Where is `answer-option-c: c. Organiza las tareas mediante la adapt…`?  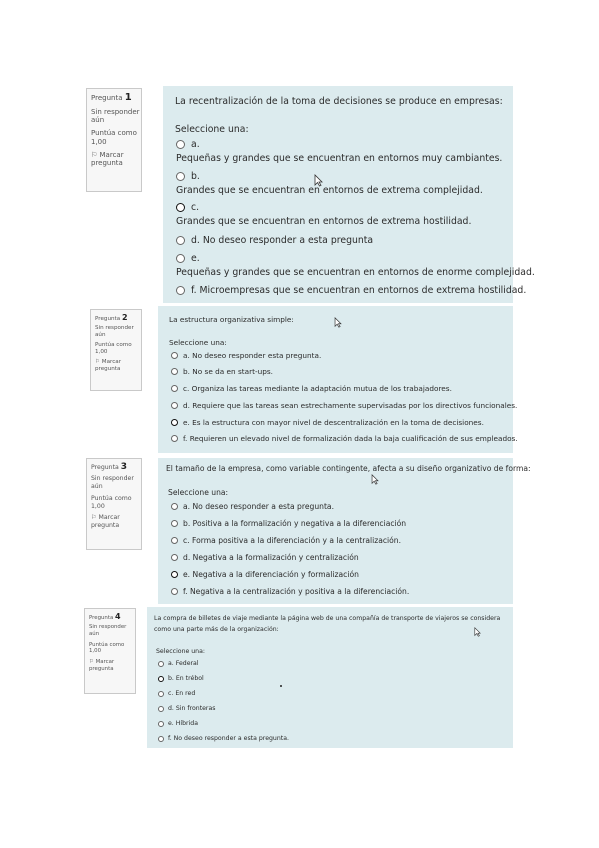 answer-option-c: c. Organiza las tareas mediante la adapt… is located at coordinates (311, 388).